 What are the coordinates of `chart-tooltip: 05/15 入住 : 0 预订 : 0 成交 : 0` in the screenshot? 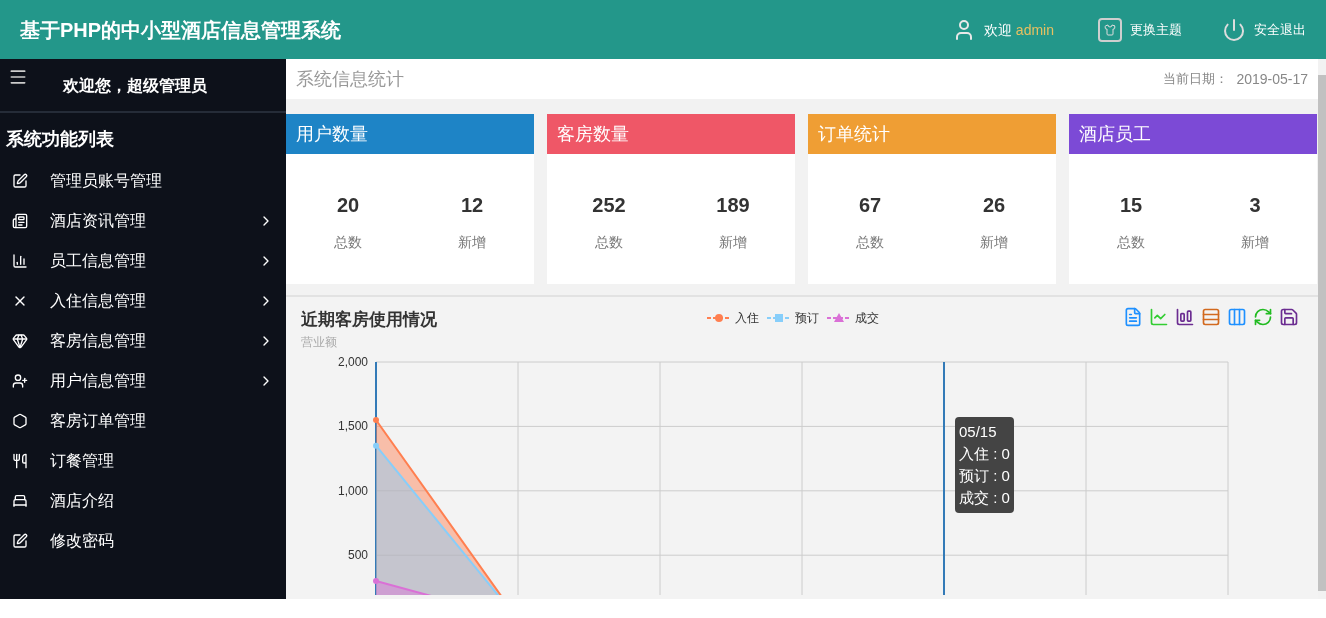 It's located at (984, 465).